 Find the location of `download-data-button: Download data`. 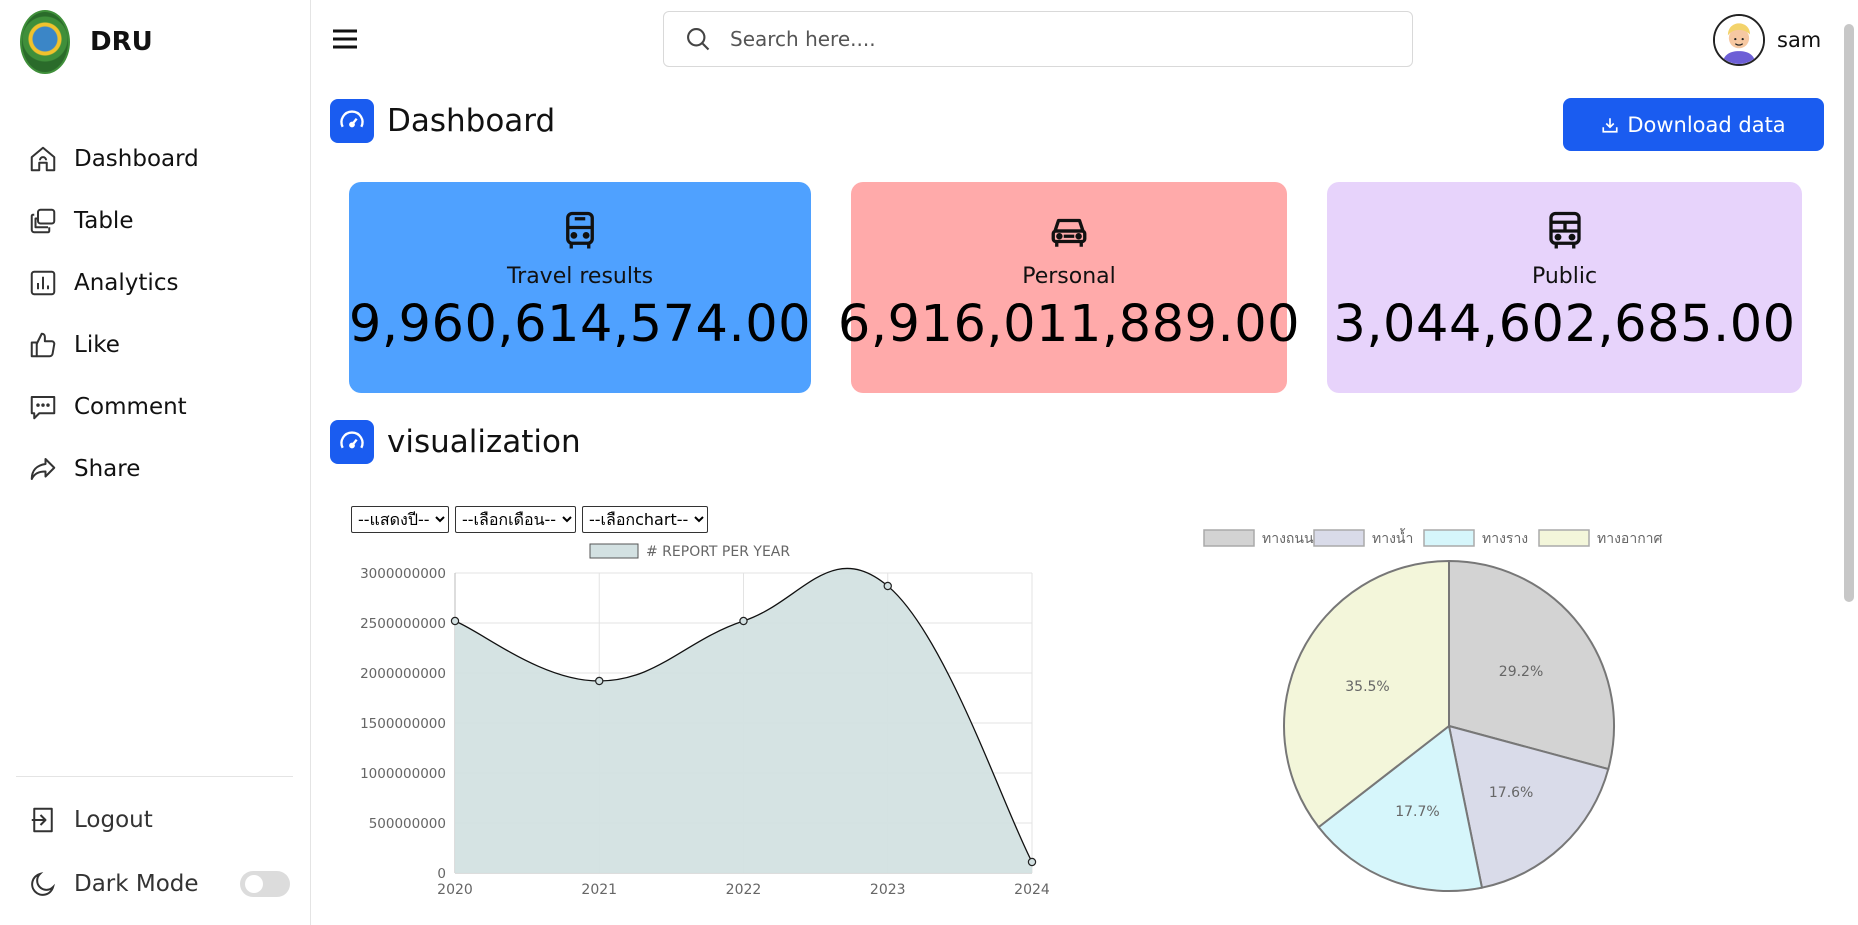

download-data-button: Download data is located at coordinates (1693, 124).